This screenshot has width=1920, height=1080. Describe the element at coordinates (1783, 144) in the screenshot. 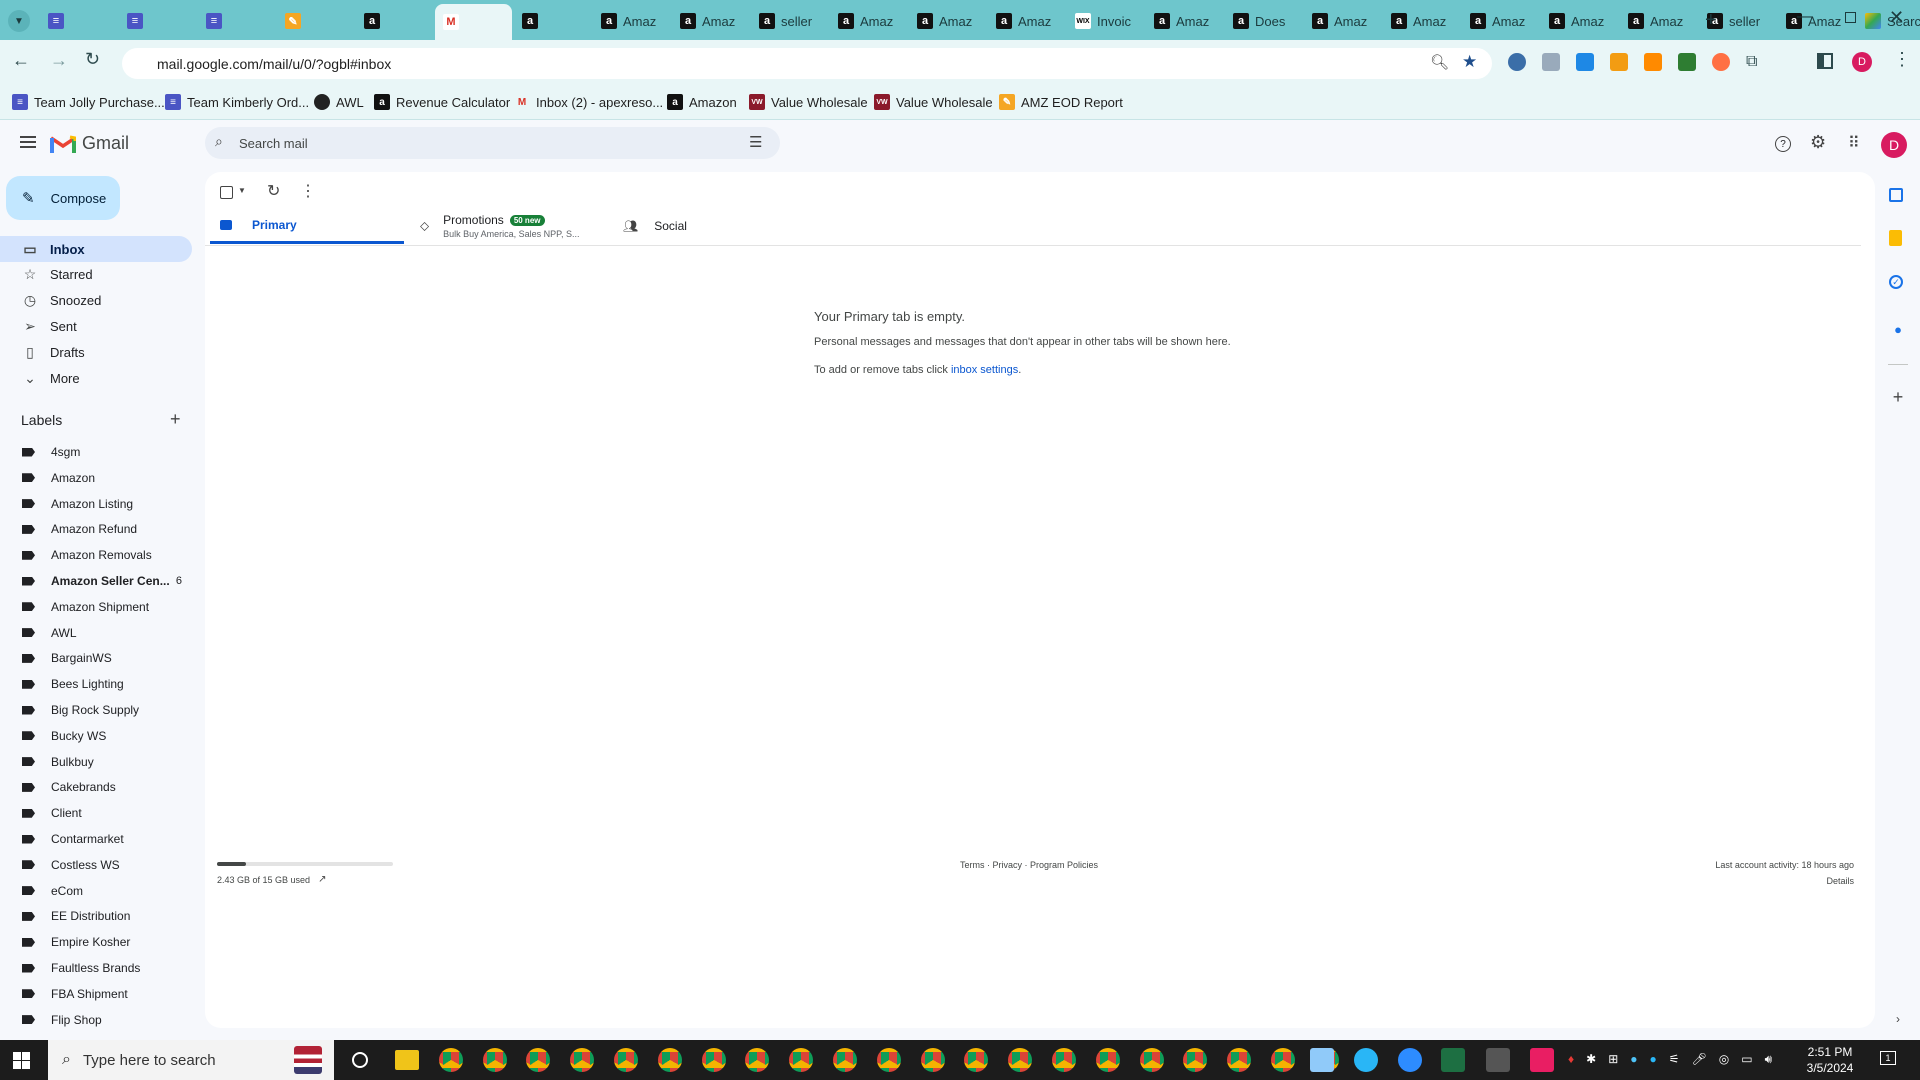

I see `help-icon: ?` at that location.